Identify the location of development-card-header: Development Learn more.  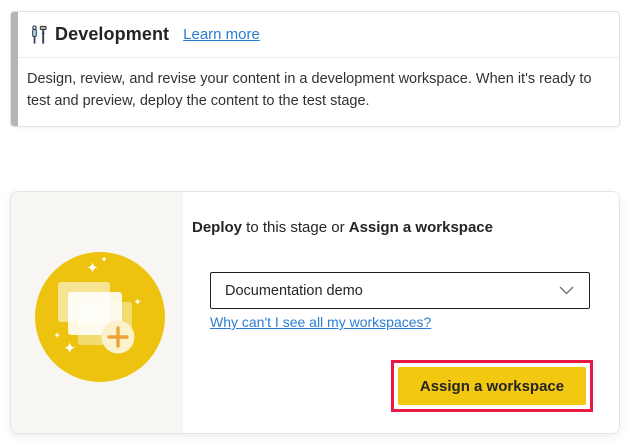
(318, 35).